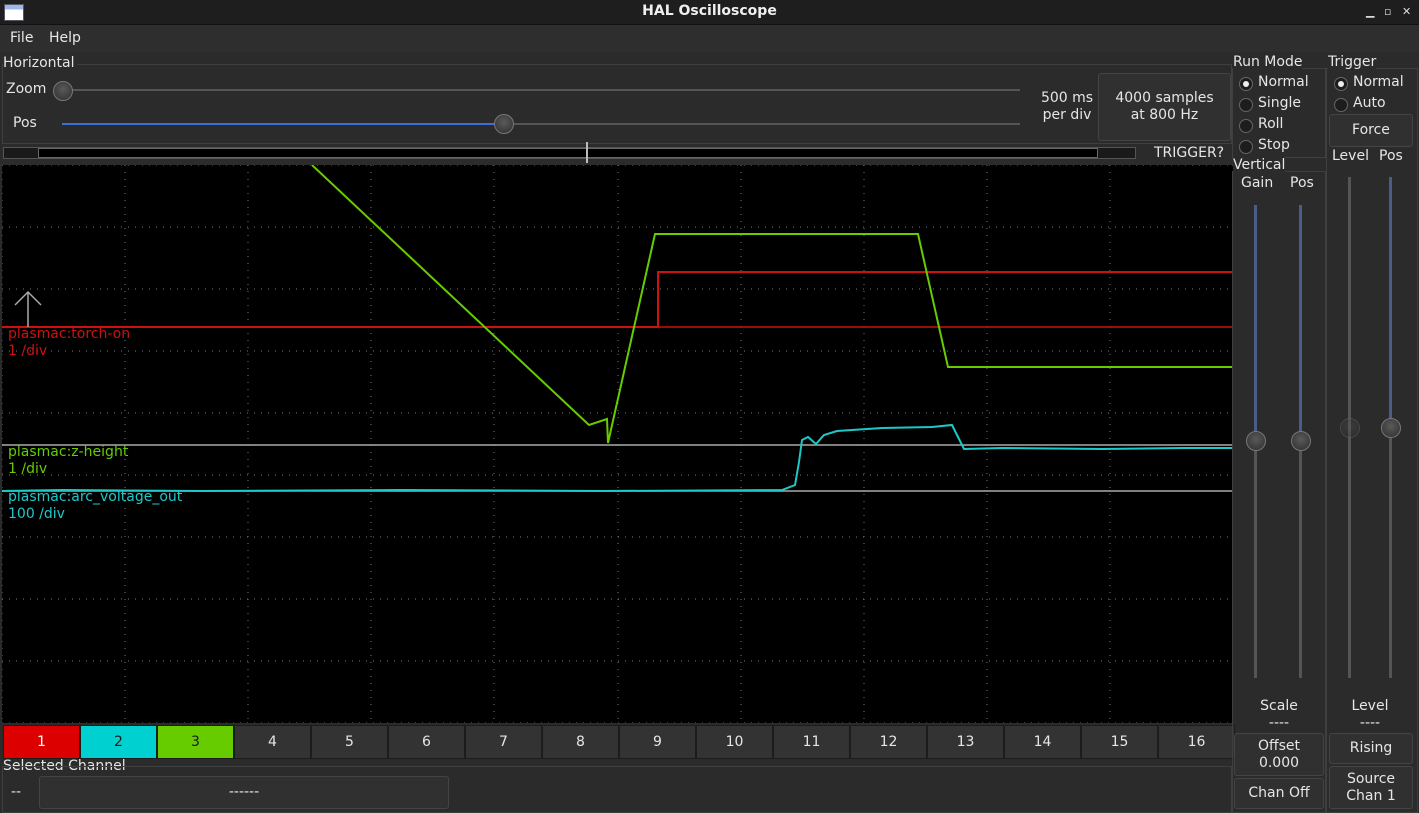  I want to click on selected-channel-number: --, so click(16, 792).